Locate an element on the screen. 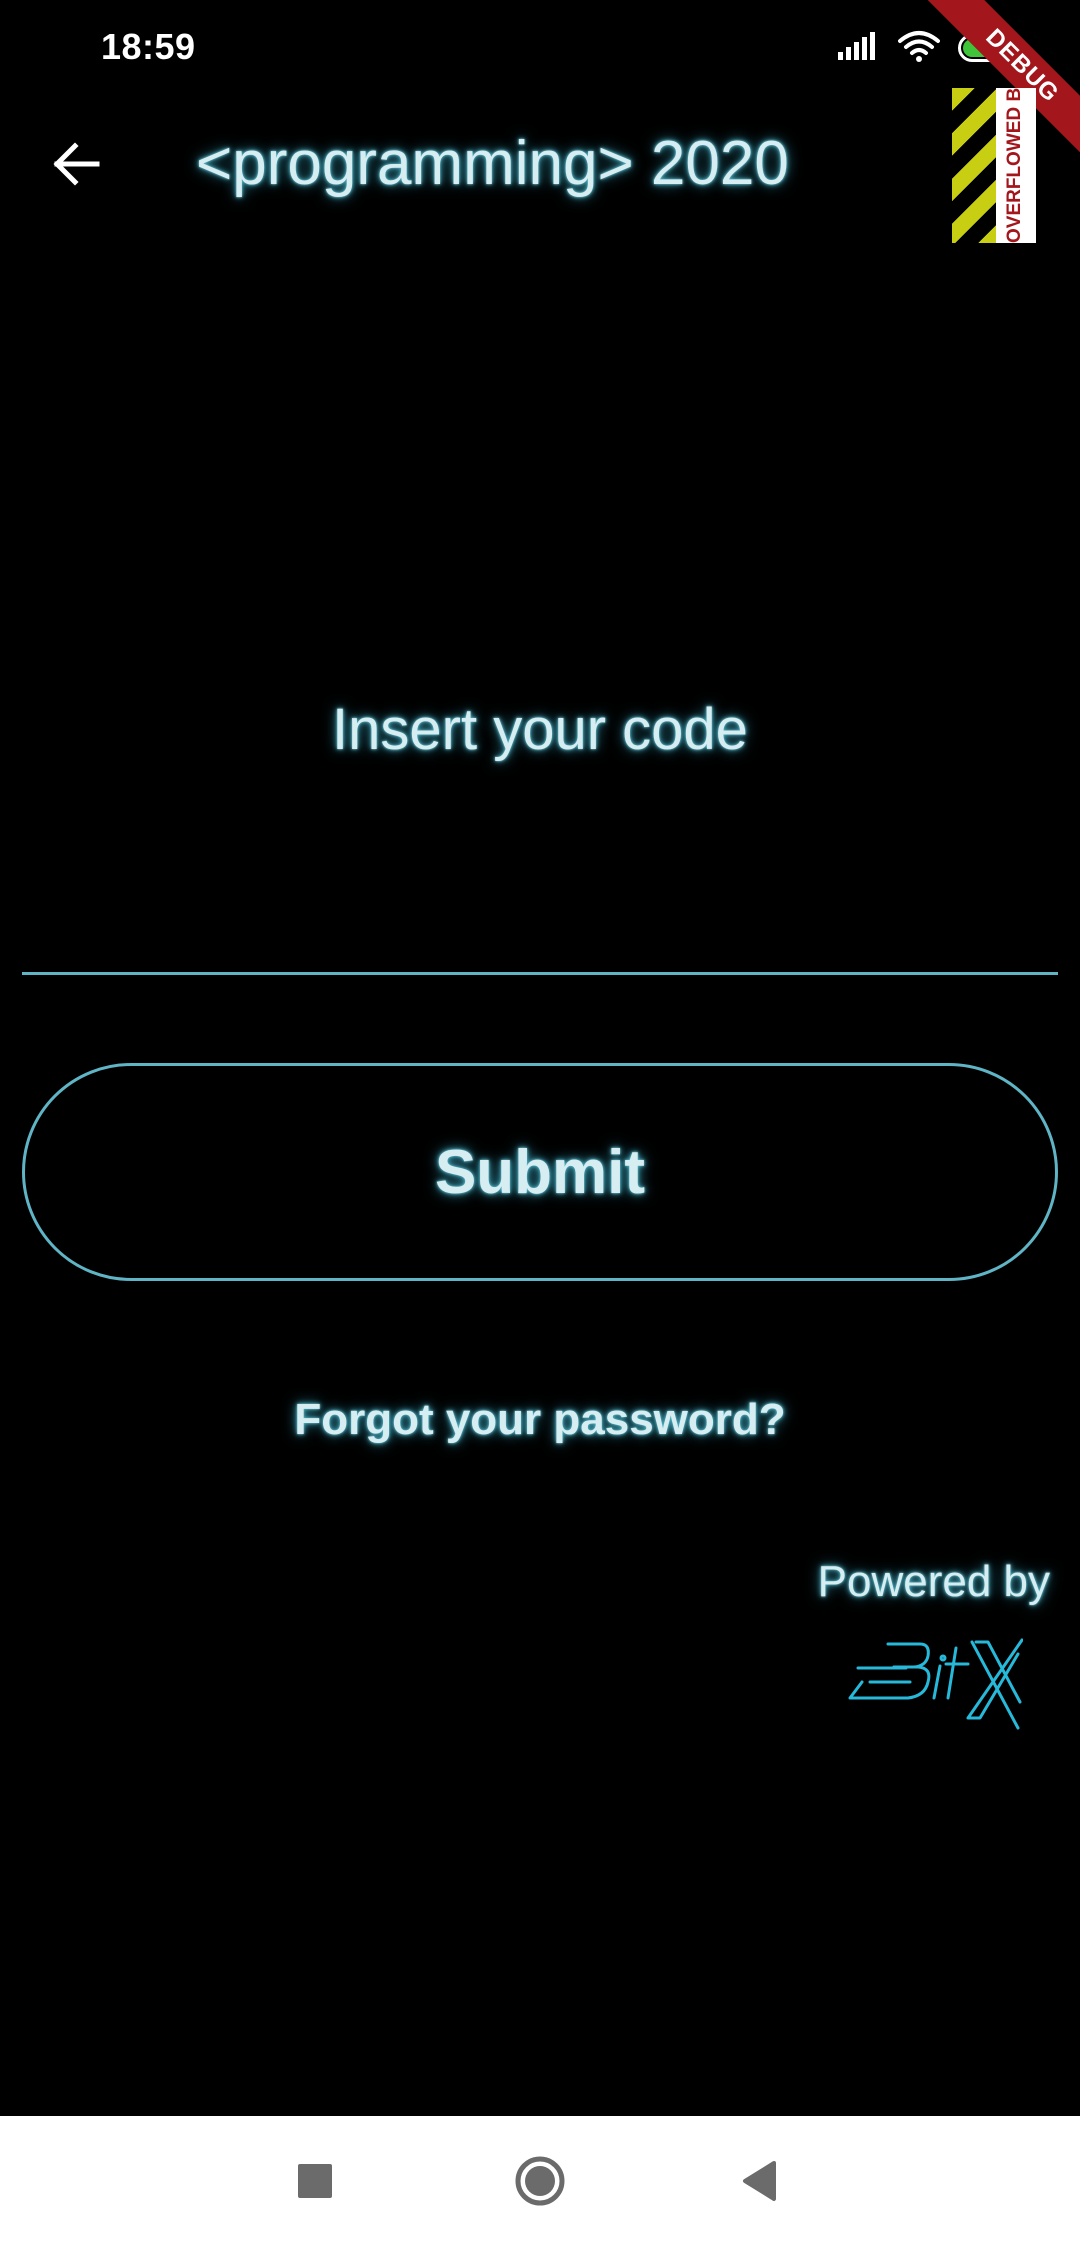 The width and height of the screenshot is (1080, 2246). back-triangle-icon is located at coordinates (759, 2181).